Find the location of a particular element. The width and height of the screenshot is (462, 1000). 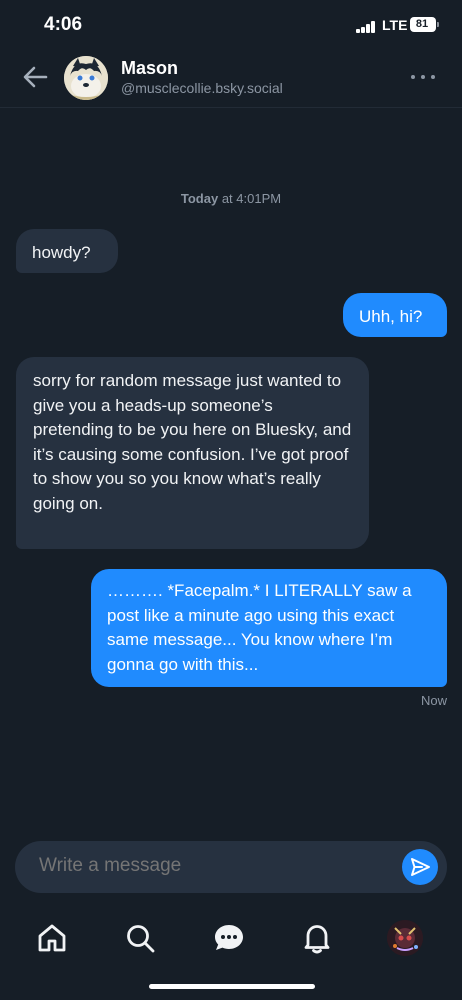

signal-icon is located at coordinates (367, 27).